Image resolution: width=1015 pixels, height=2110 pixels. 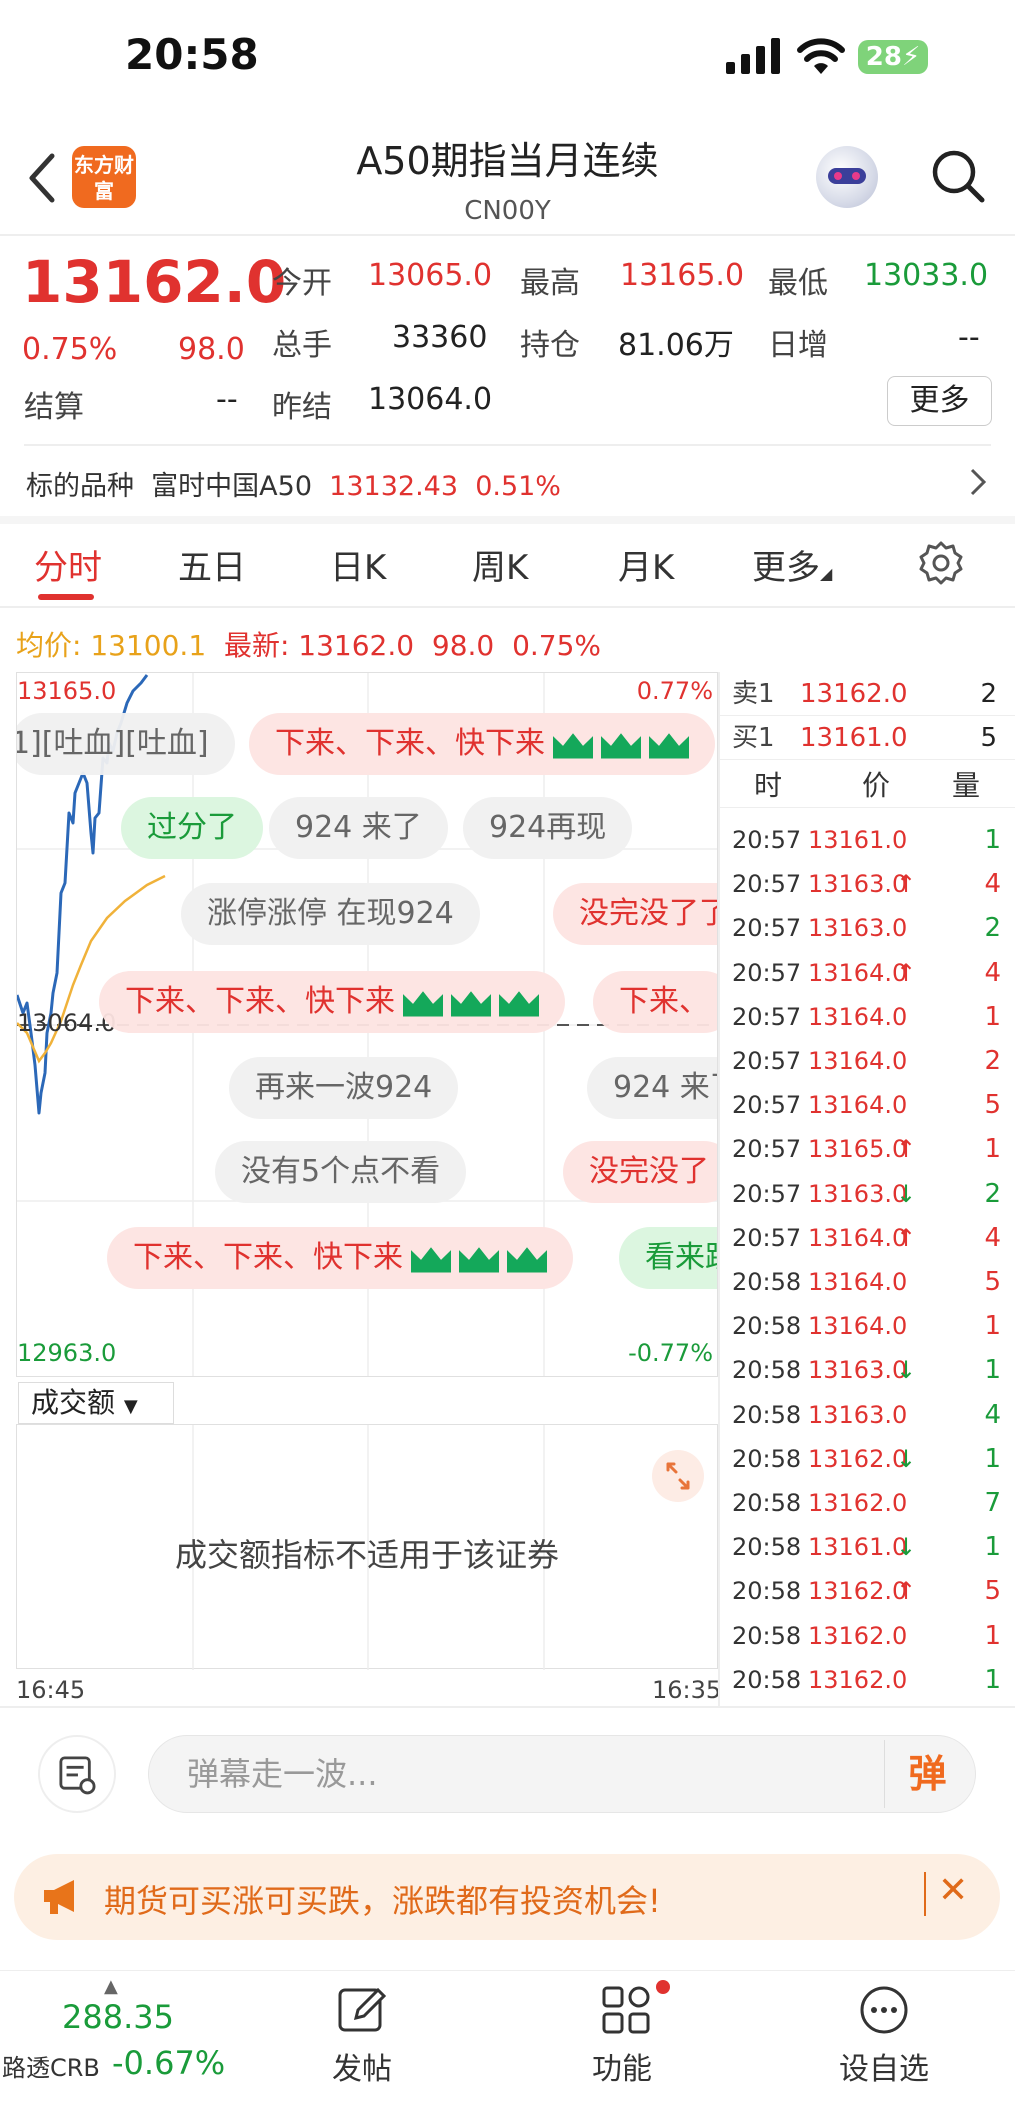 What do you see at coordinates (798, 283) in the screenshot?
I see `low-label: 最低` at bounding box center [798, 283].